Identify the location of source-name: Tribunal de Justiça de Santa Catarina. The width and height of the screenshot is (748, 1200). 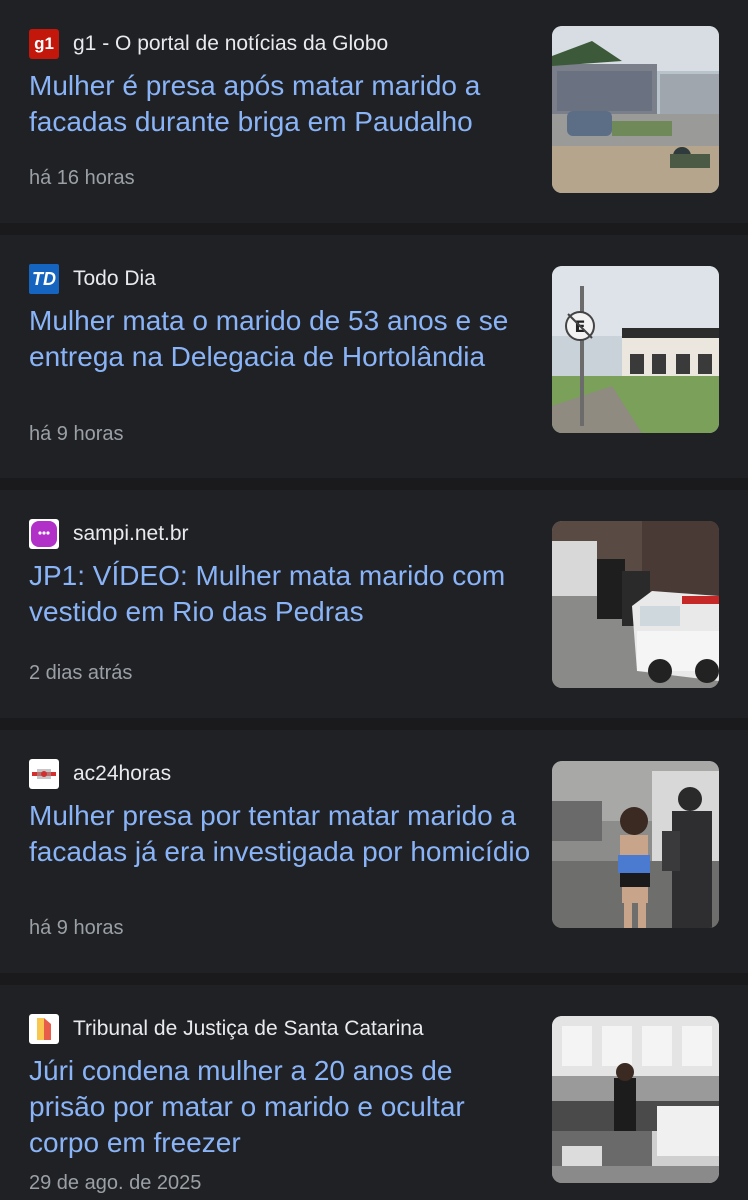
(248, 1028).